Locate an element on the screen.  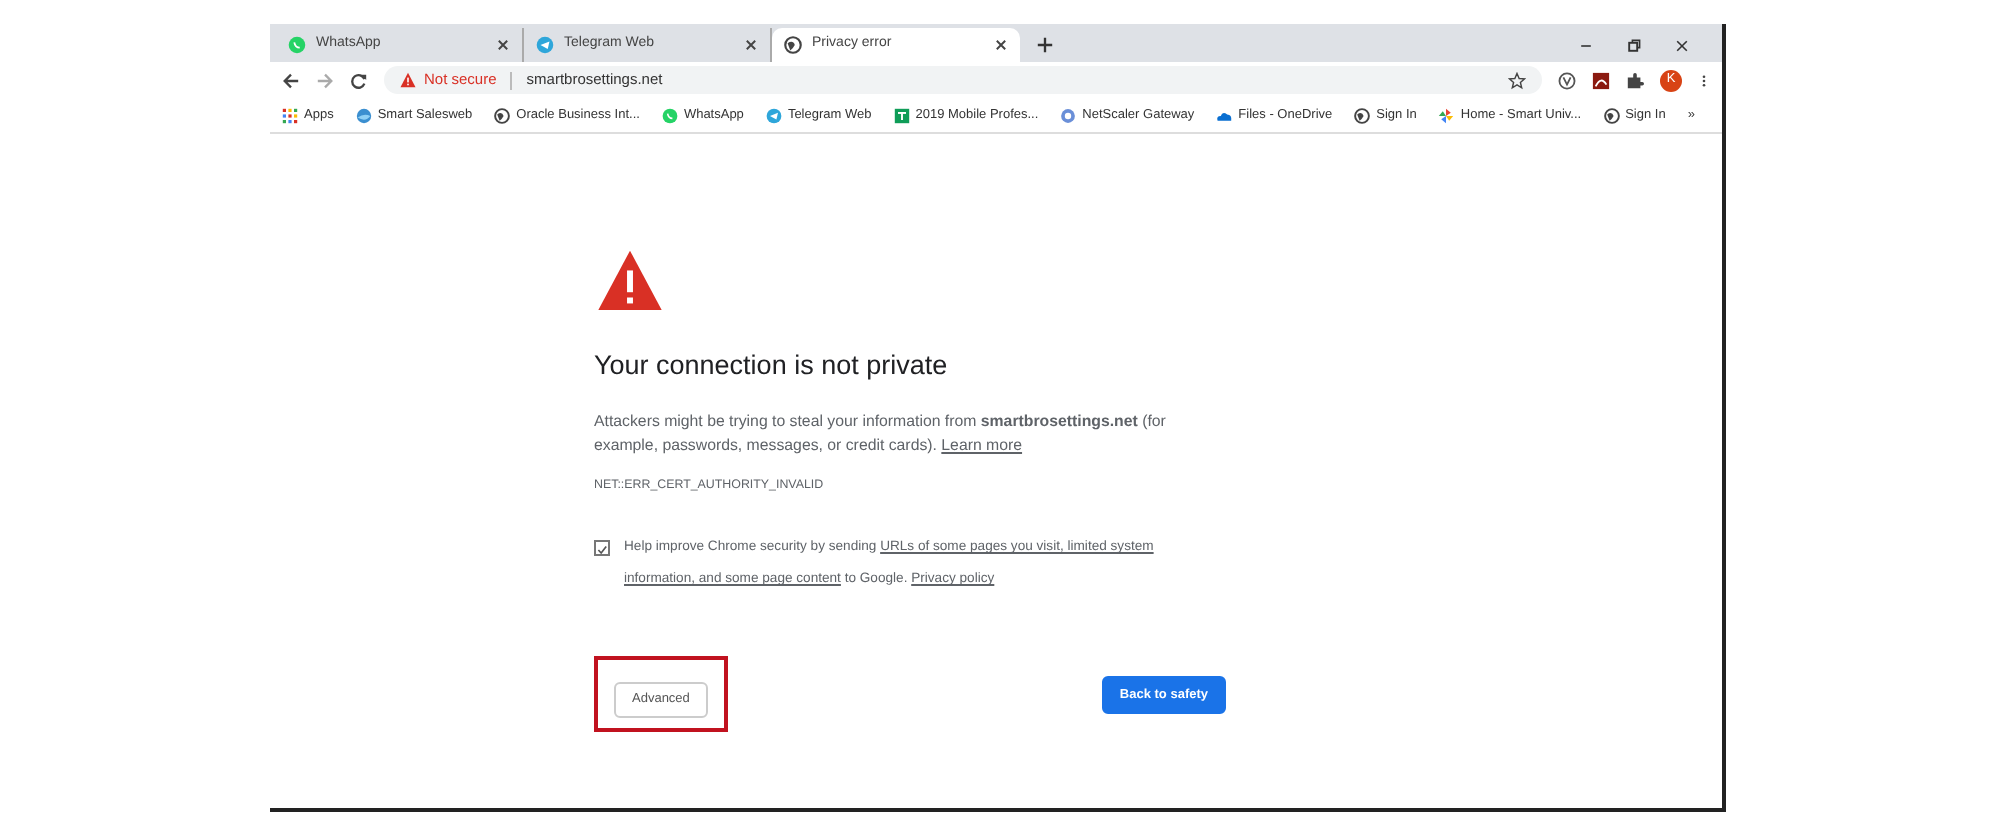
menu-icon is located at coordinates (1704, 80).